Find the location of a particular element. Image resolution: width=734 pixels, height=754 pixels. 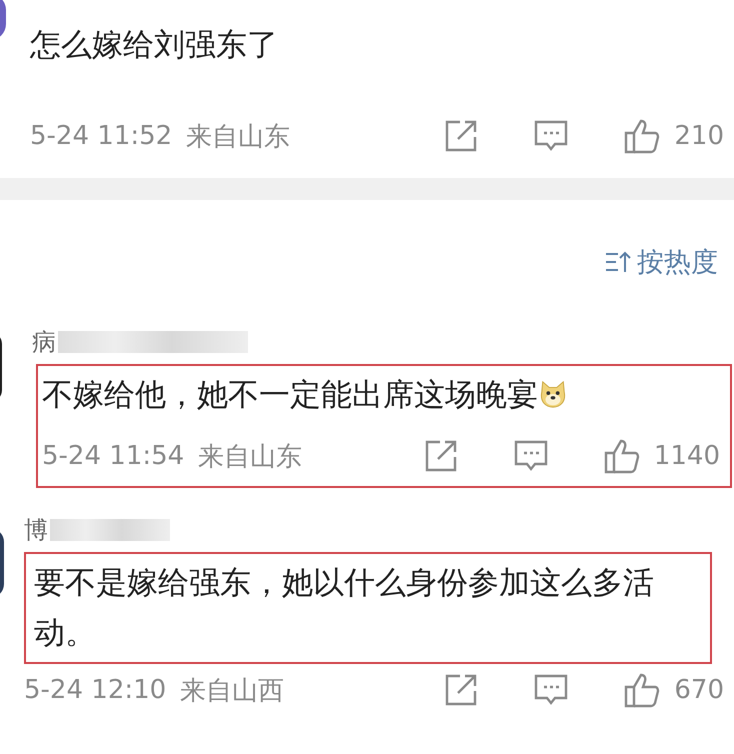

like-button: 670 is located at coordinates (674, 690).